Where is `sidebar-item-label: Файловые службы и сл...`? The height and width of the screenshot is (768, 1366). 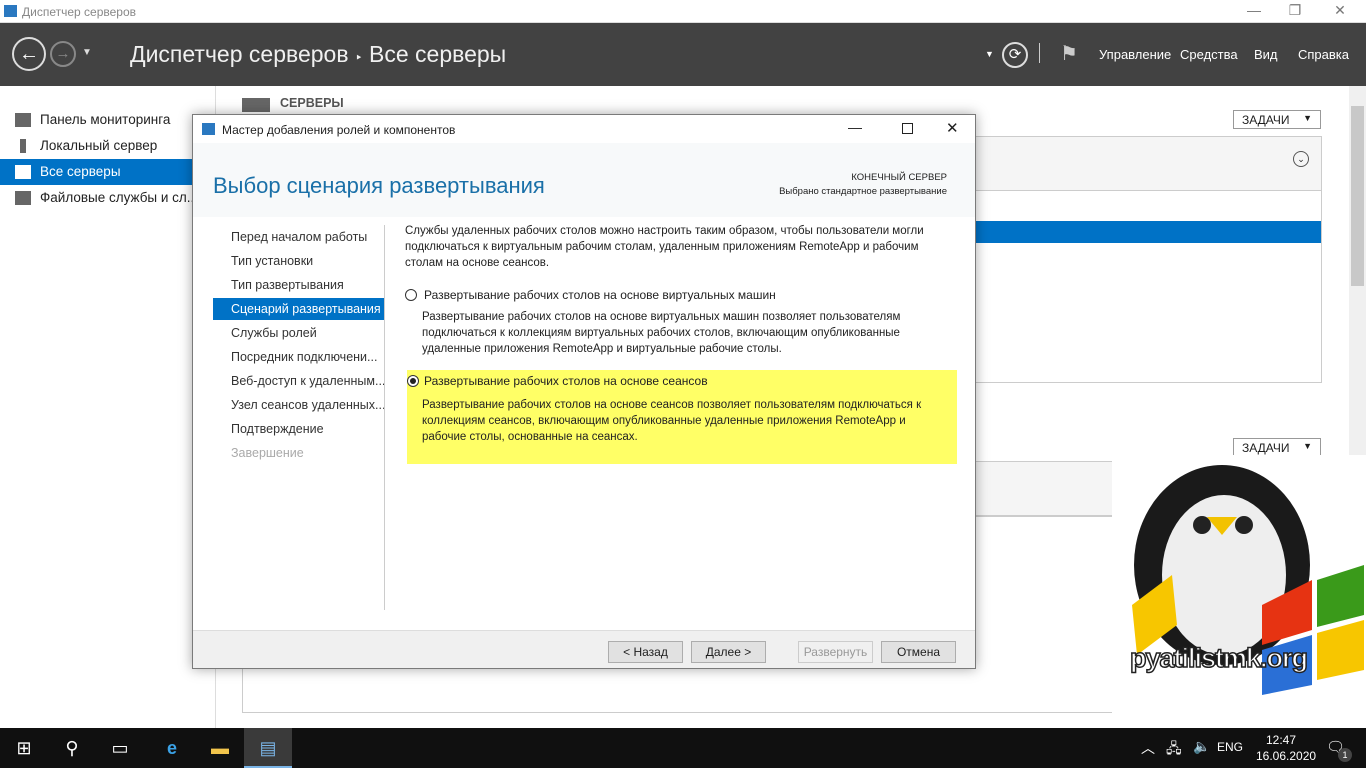
sidebar-item-label: Файловые службы и сл... is located at coordinates (119, 197).